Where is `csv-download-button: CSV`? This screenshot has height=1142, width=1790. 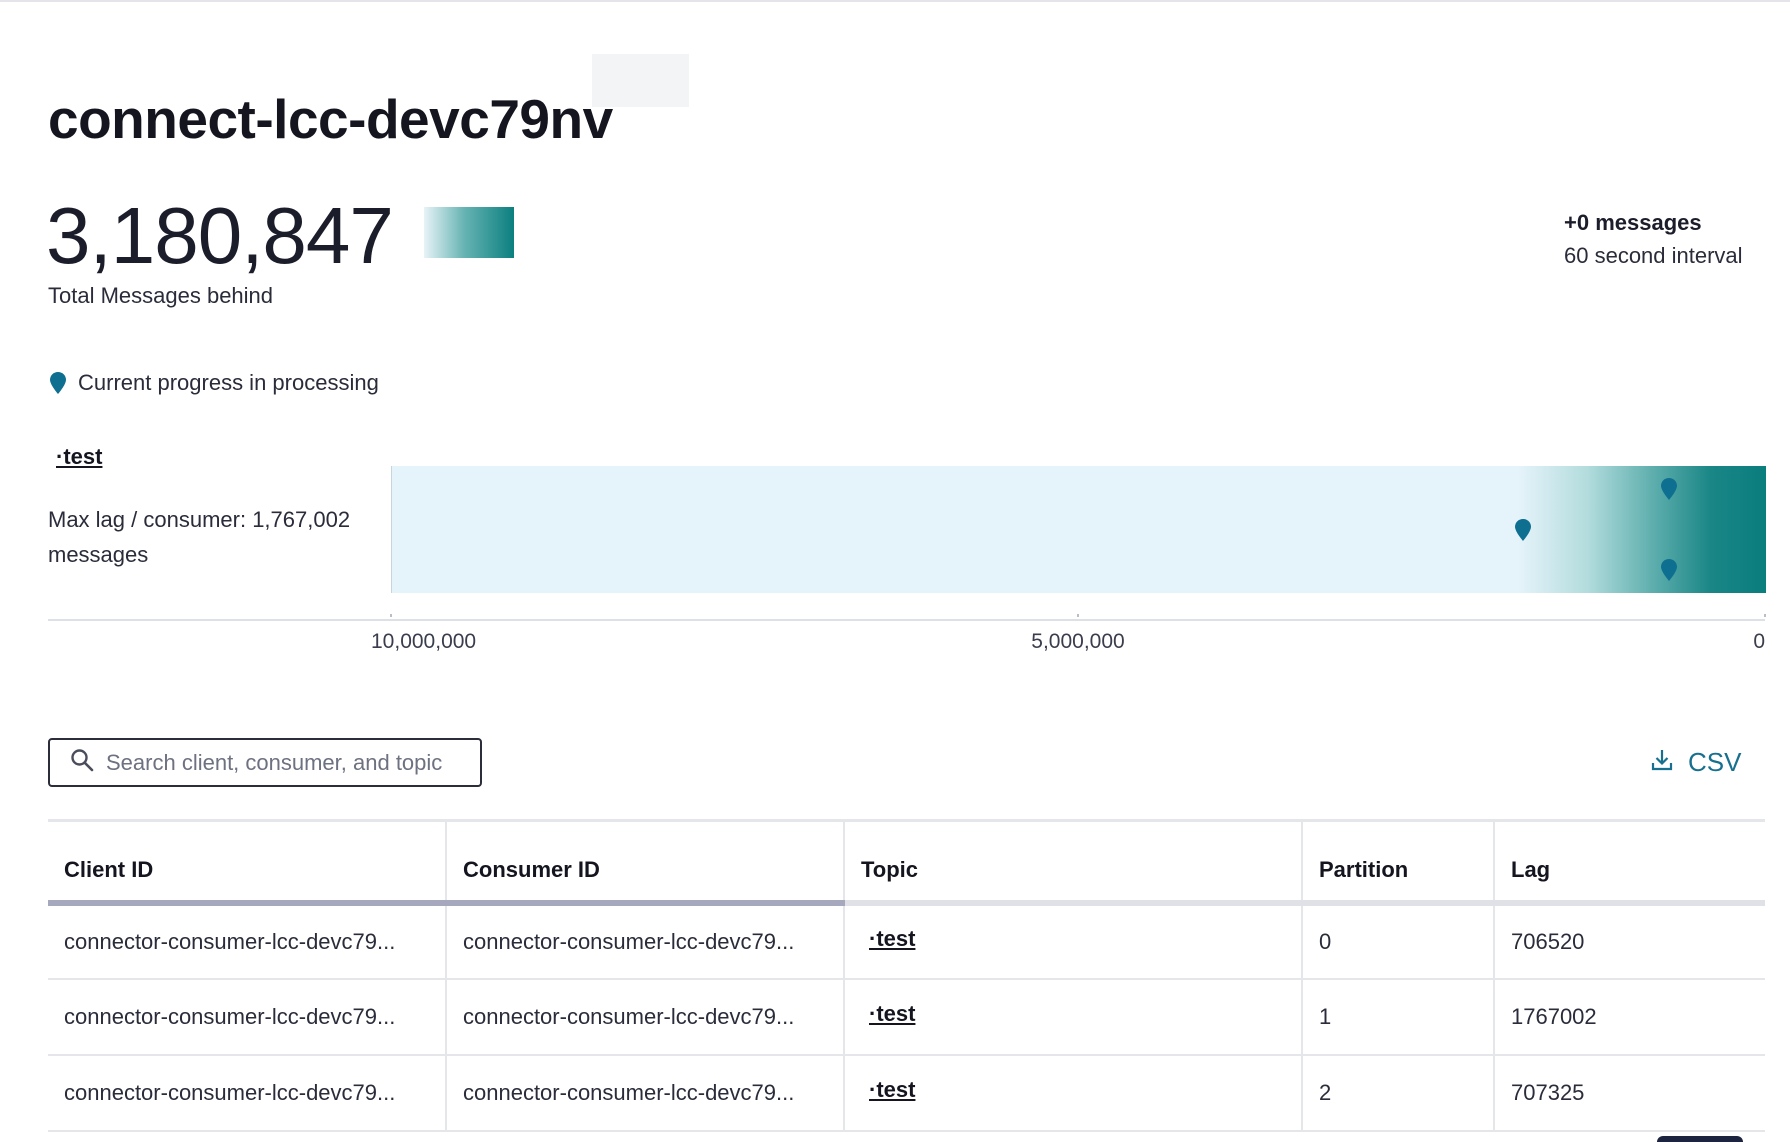 csv-download-button: CSV is located at coordinates (1695, 762).